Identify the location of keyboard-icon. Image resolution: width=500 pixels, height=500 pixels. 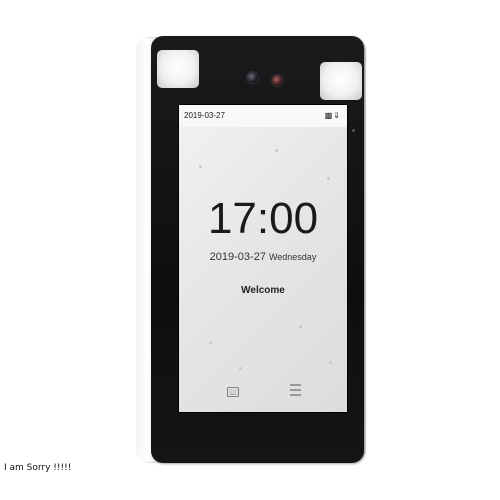
(233, 392).